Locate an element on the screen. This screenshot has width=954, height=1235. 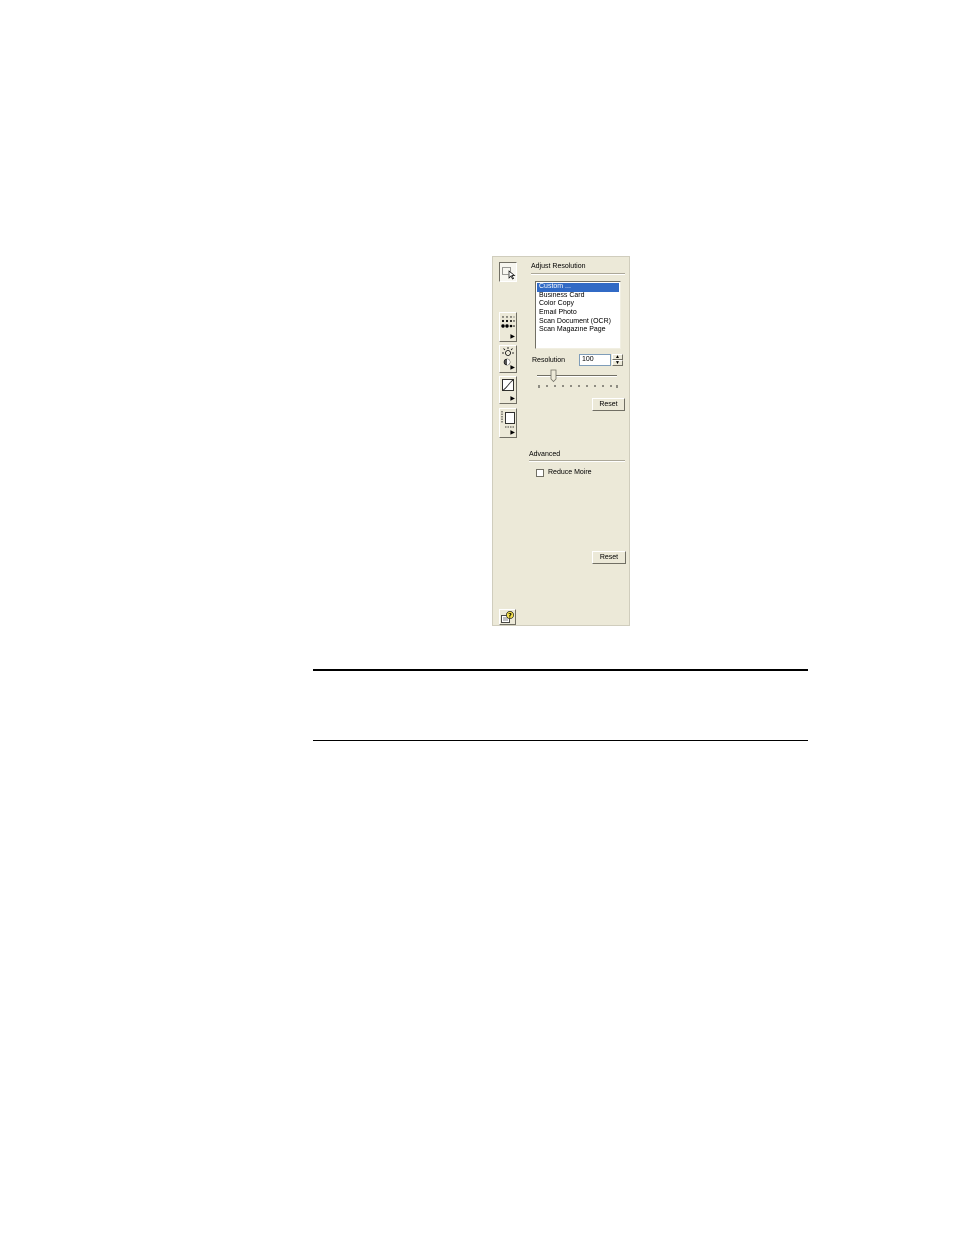
resolution-spinner: ▲ ▼ is located at coordinates (617, 360).